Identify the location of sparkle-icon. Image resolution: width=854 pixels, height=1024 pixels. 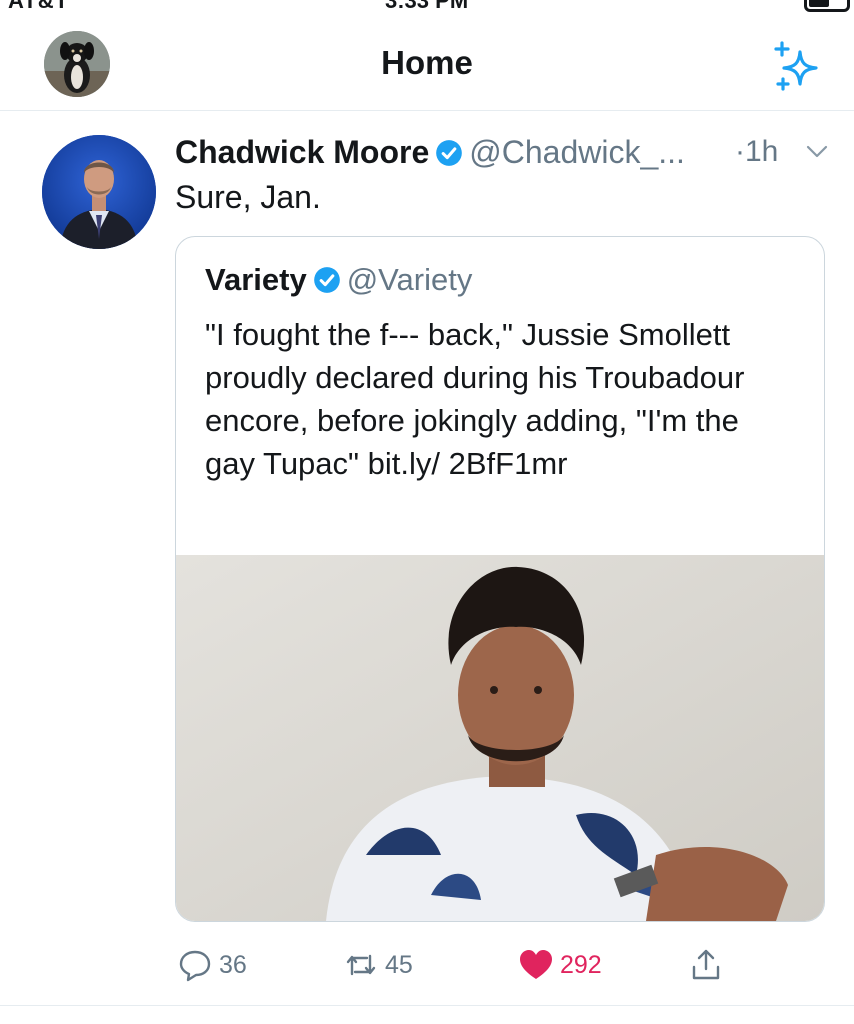
(799, 67).